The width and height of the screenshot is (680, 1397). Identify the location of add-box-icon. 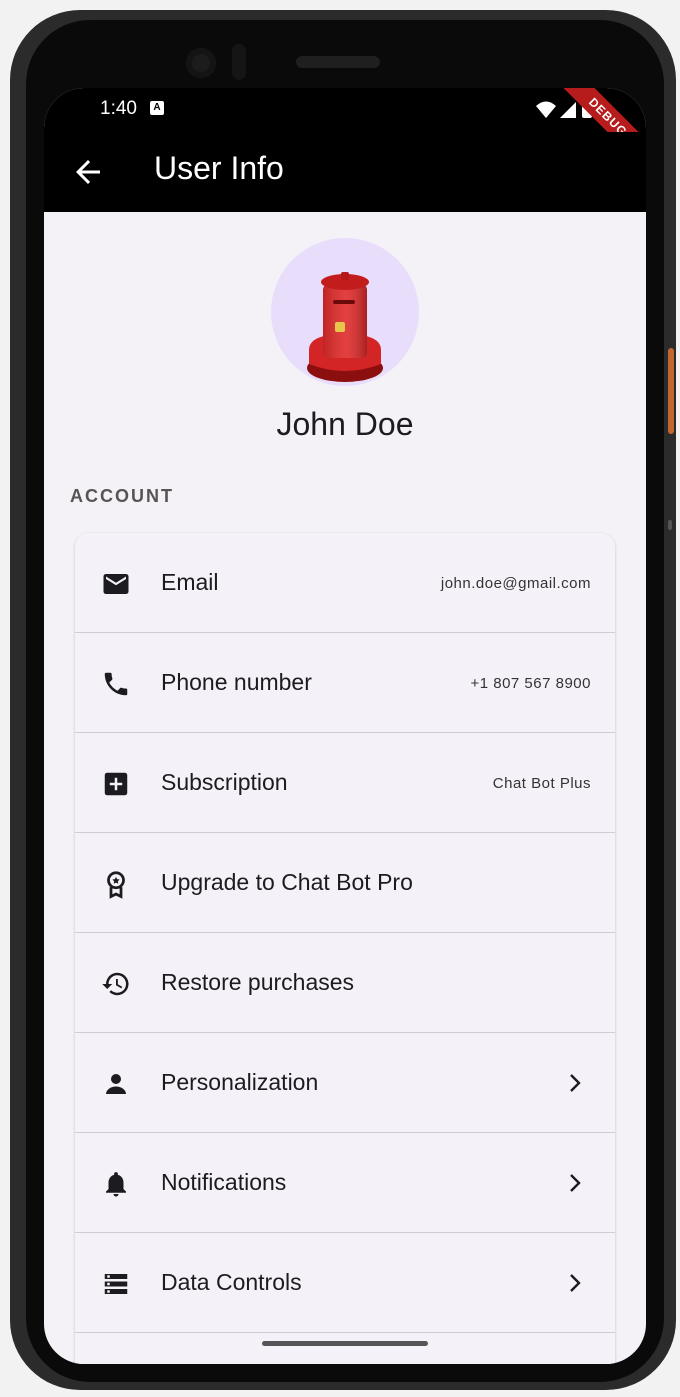
(116, 784).